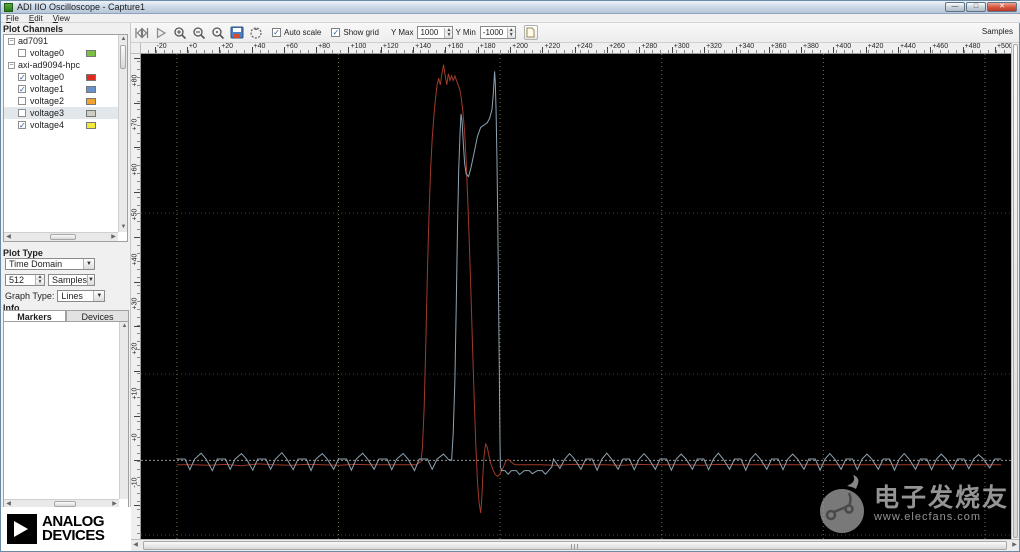 The width and height of the screenshot is (1020, 552). I want to click on title-bar: ADI IIO Oscilloscope - Capture1 — □ ✕, so click(510, 7).